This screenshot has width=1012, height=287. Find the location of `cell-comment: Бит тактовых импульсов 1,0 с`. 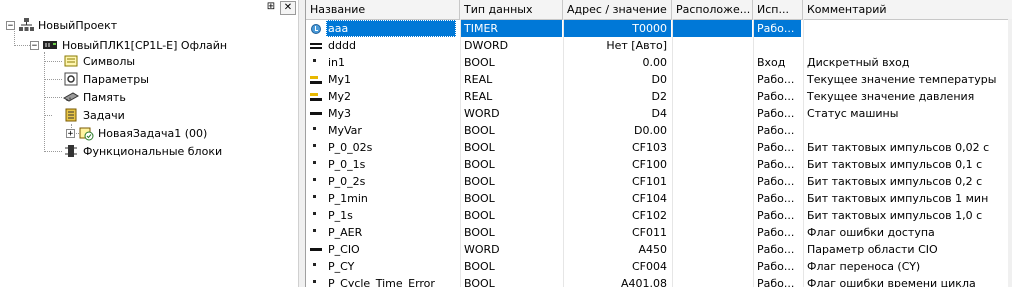

cell-comment: Бит тактовых импульсов 1,0 с is located at coordinates (907, 215).